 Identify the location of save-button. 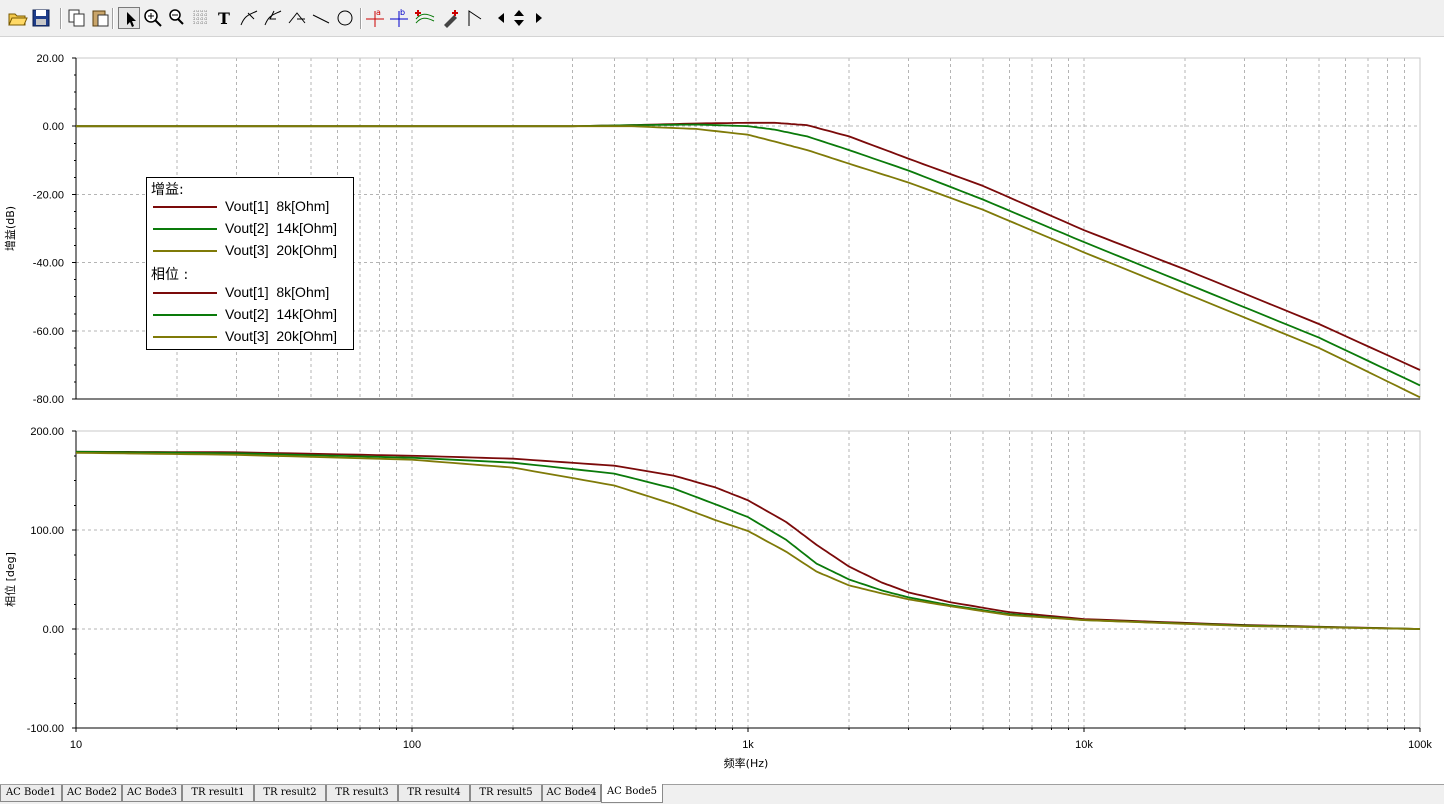
(41, 18).